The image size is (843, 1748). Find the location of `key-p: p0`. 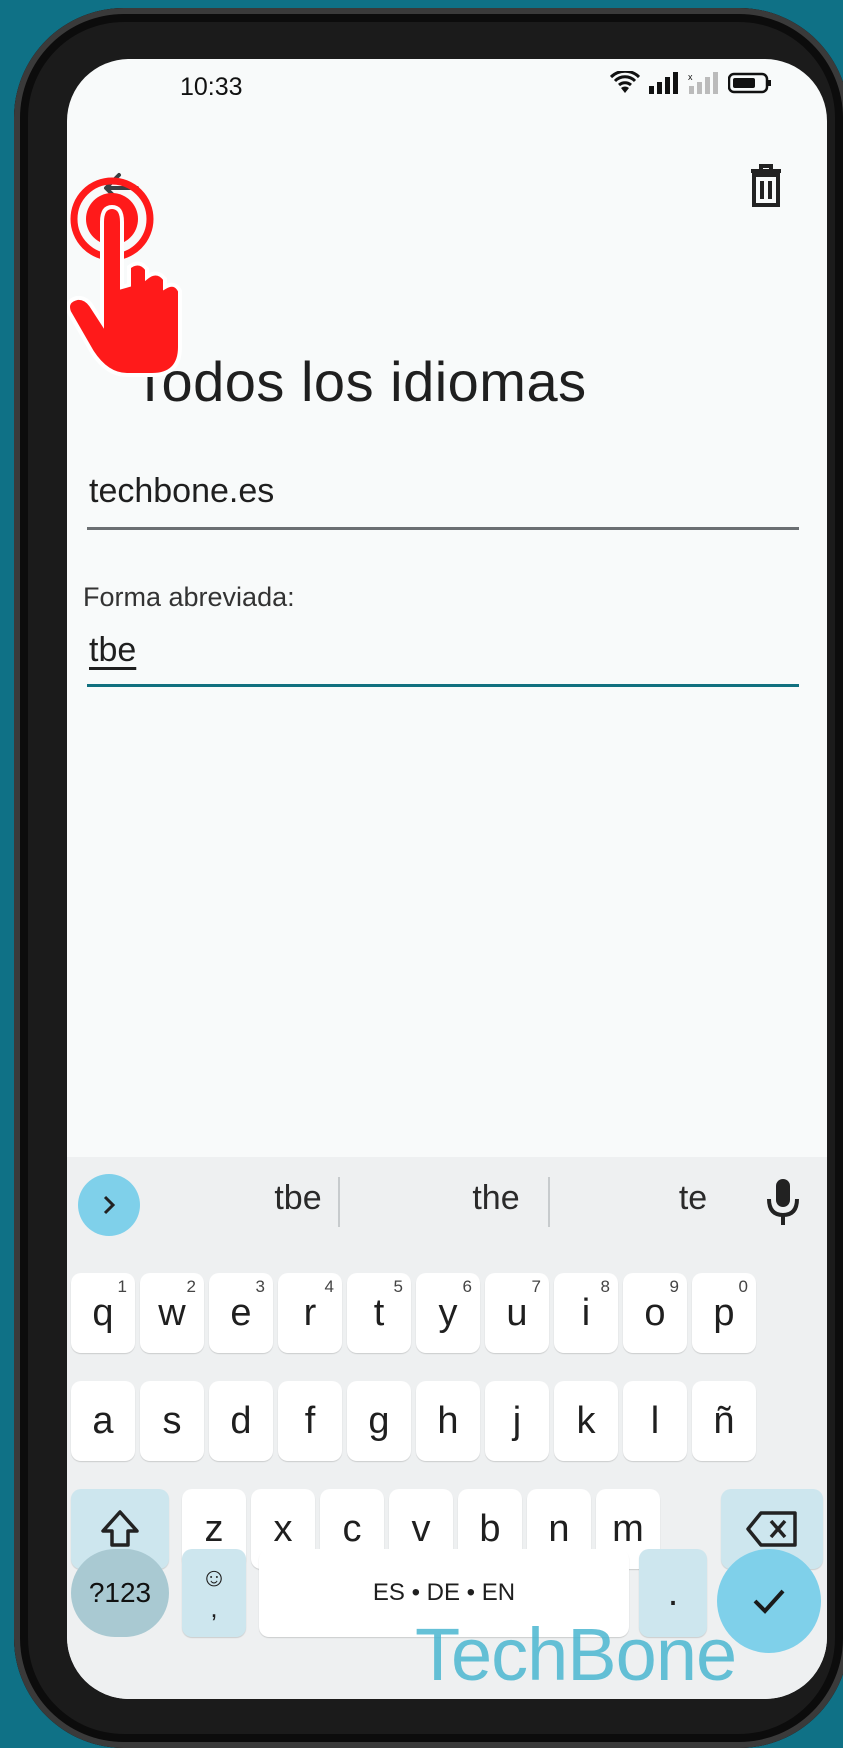

key-p: p0 is located at coordinates (724, 1313).